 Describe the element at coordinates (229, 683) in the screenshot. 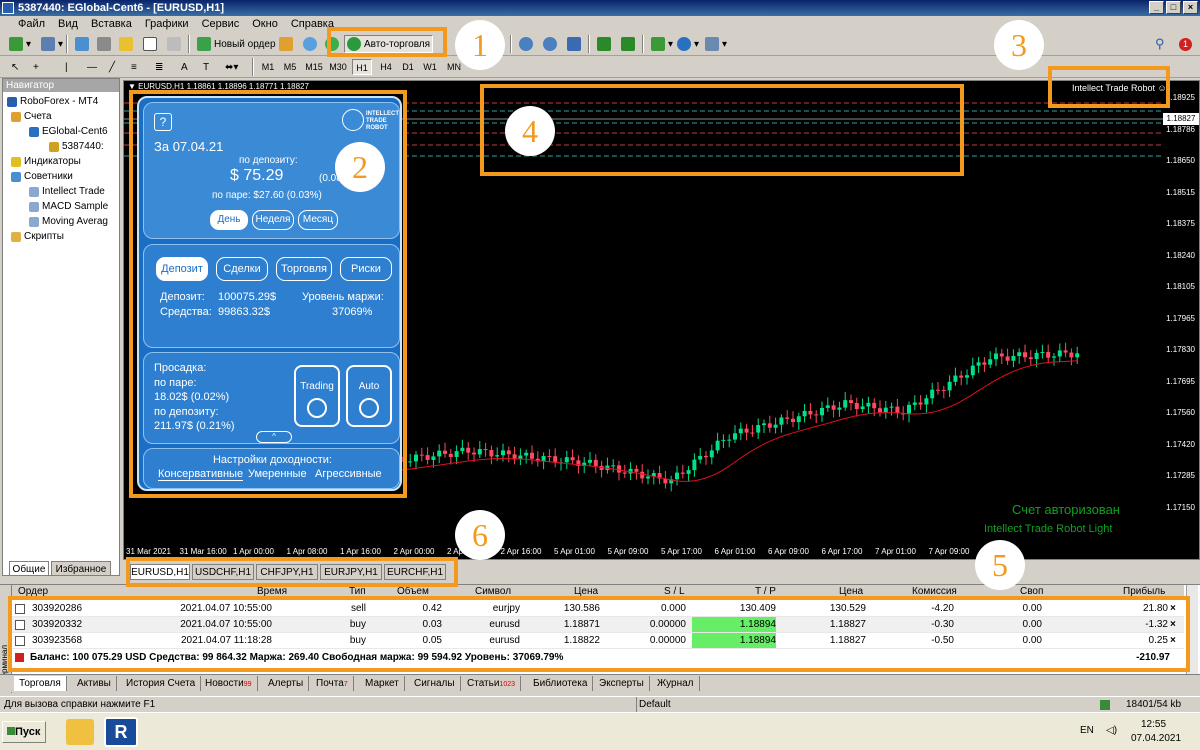

I see `tab-news: Новости99` at that location.